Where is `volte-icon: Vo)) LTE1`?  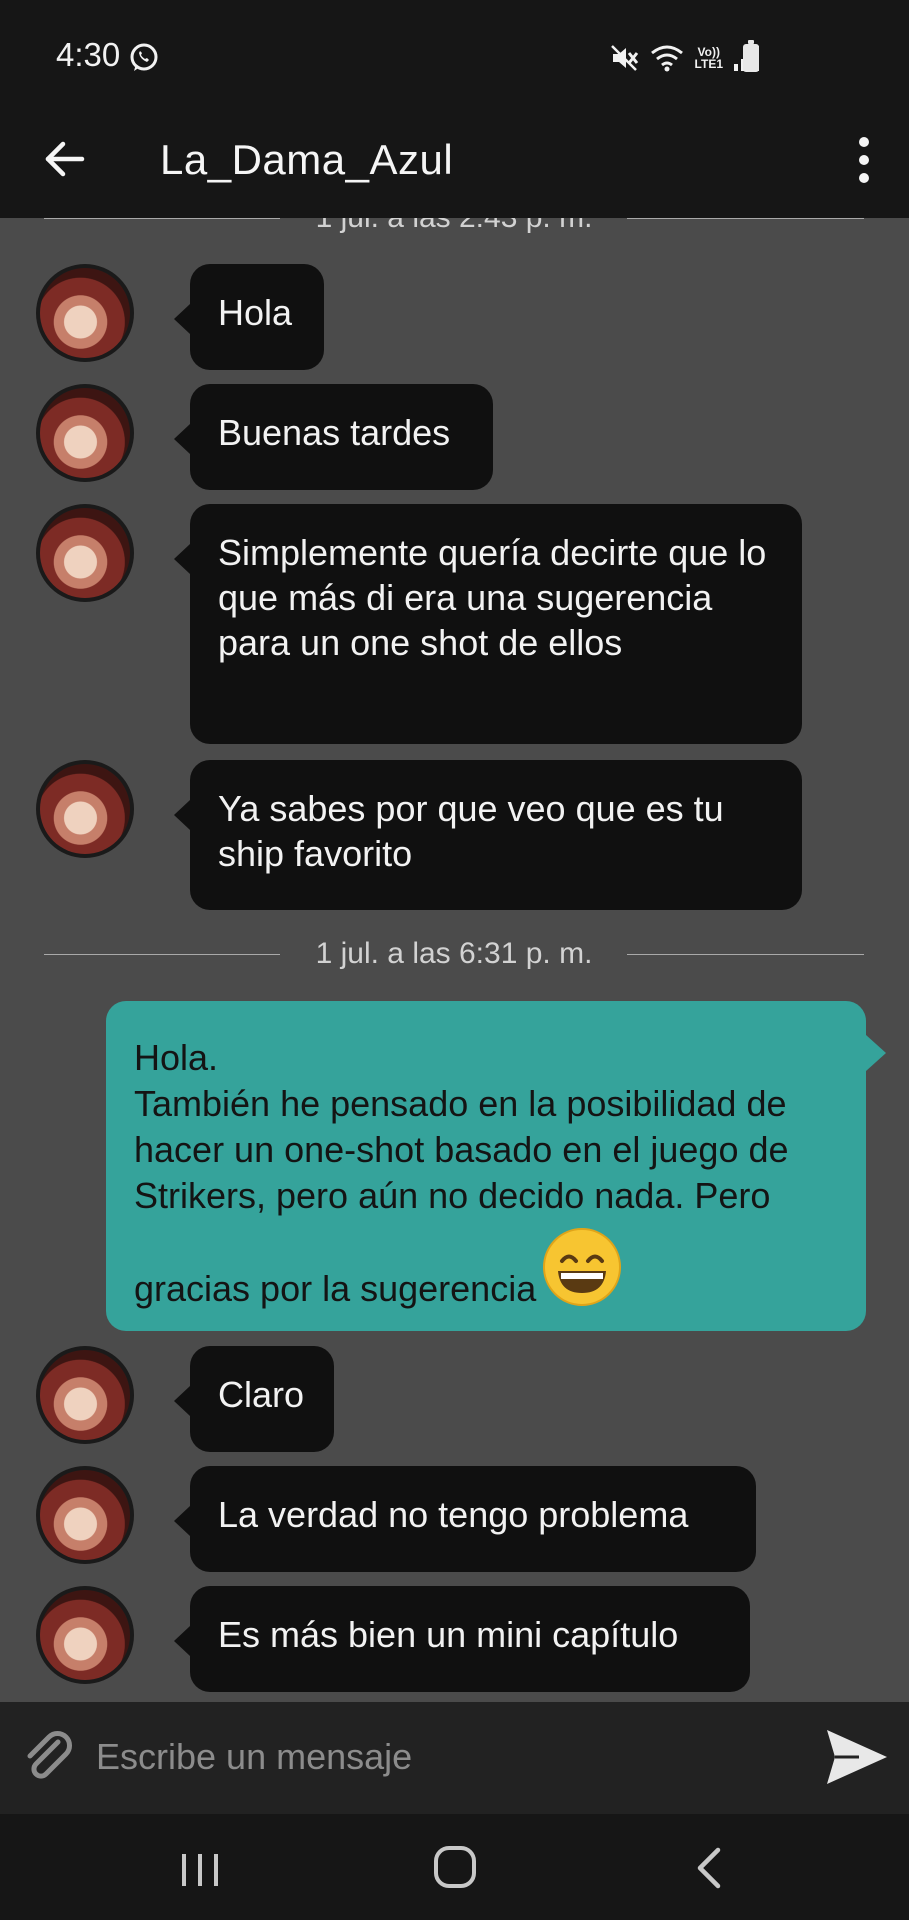 volte-icon: Vo)) LTE1 is located at coordinates (708, 58).